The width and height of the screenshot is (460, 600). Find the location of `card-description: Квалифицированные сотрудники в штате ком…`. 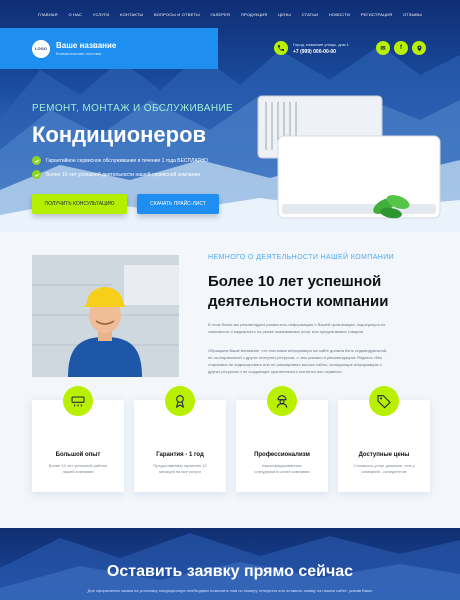

card-description: Квалифицированные сотрудники в штате ком… is located at coordinates (282, 469).